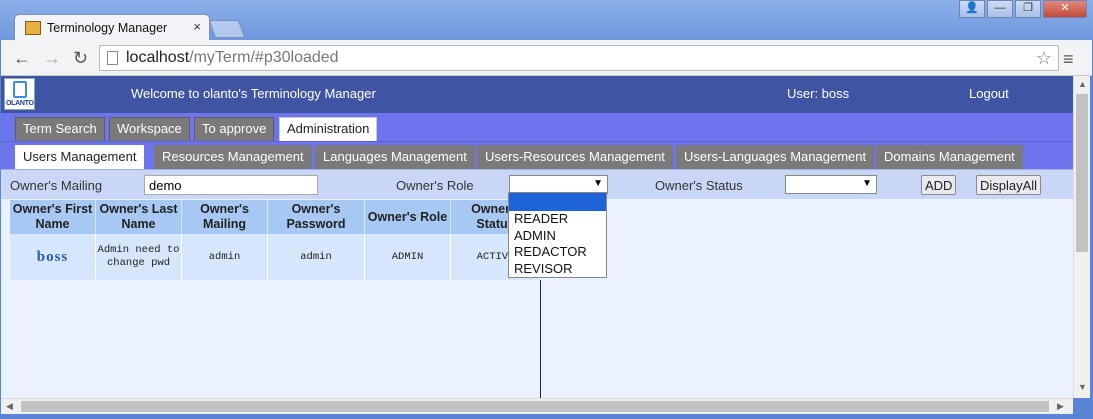 The height and width of the screenshot is (419, 1093). Describe the element at coordinates (939, 185) in the screenshot. I see `add-button: ADD` at that location.